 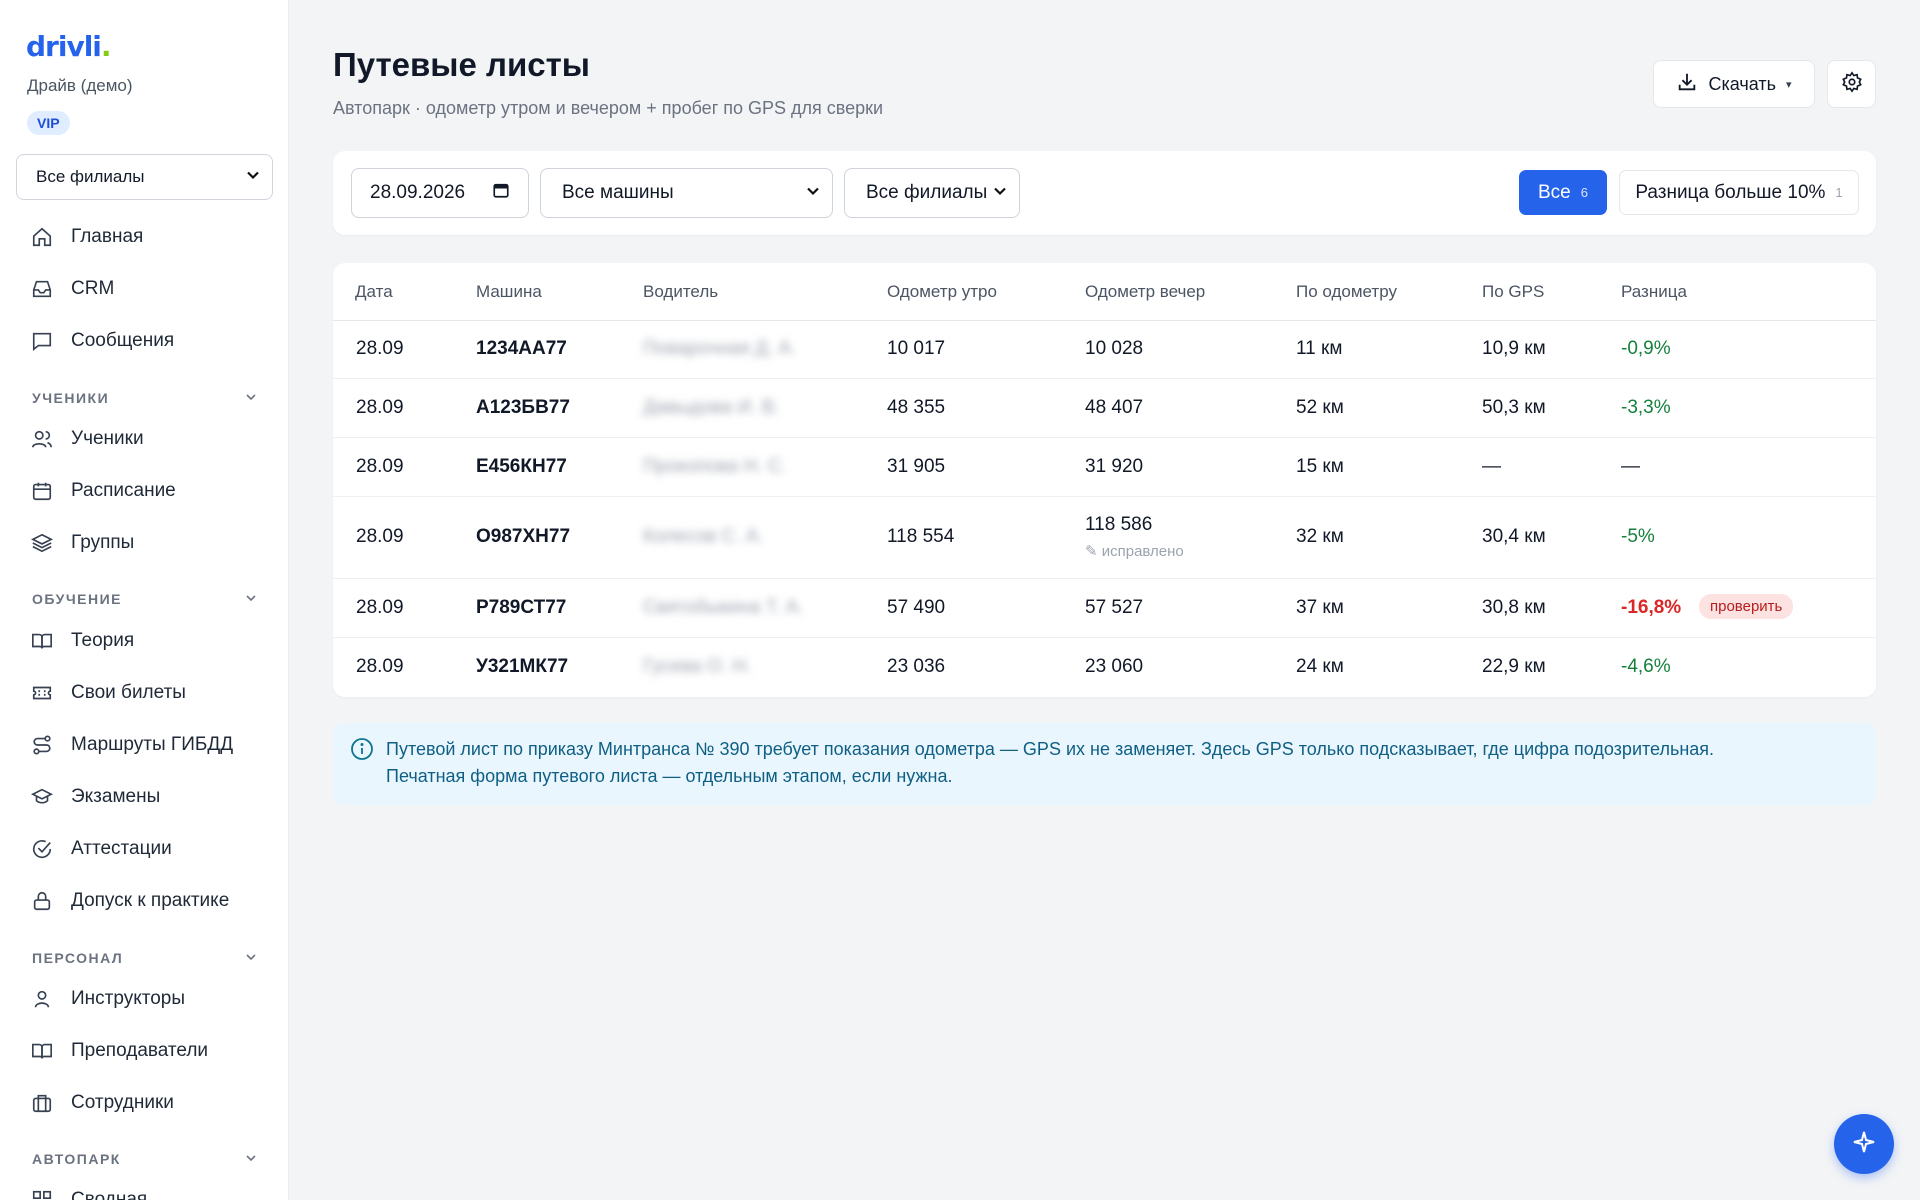 I want to click on sidebar-item-label: Ученики, so click(x=107, y=438).